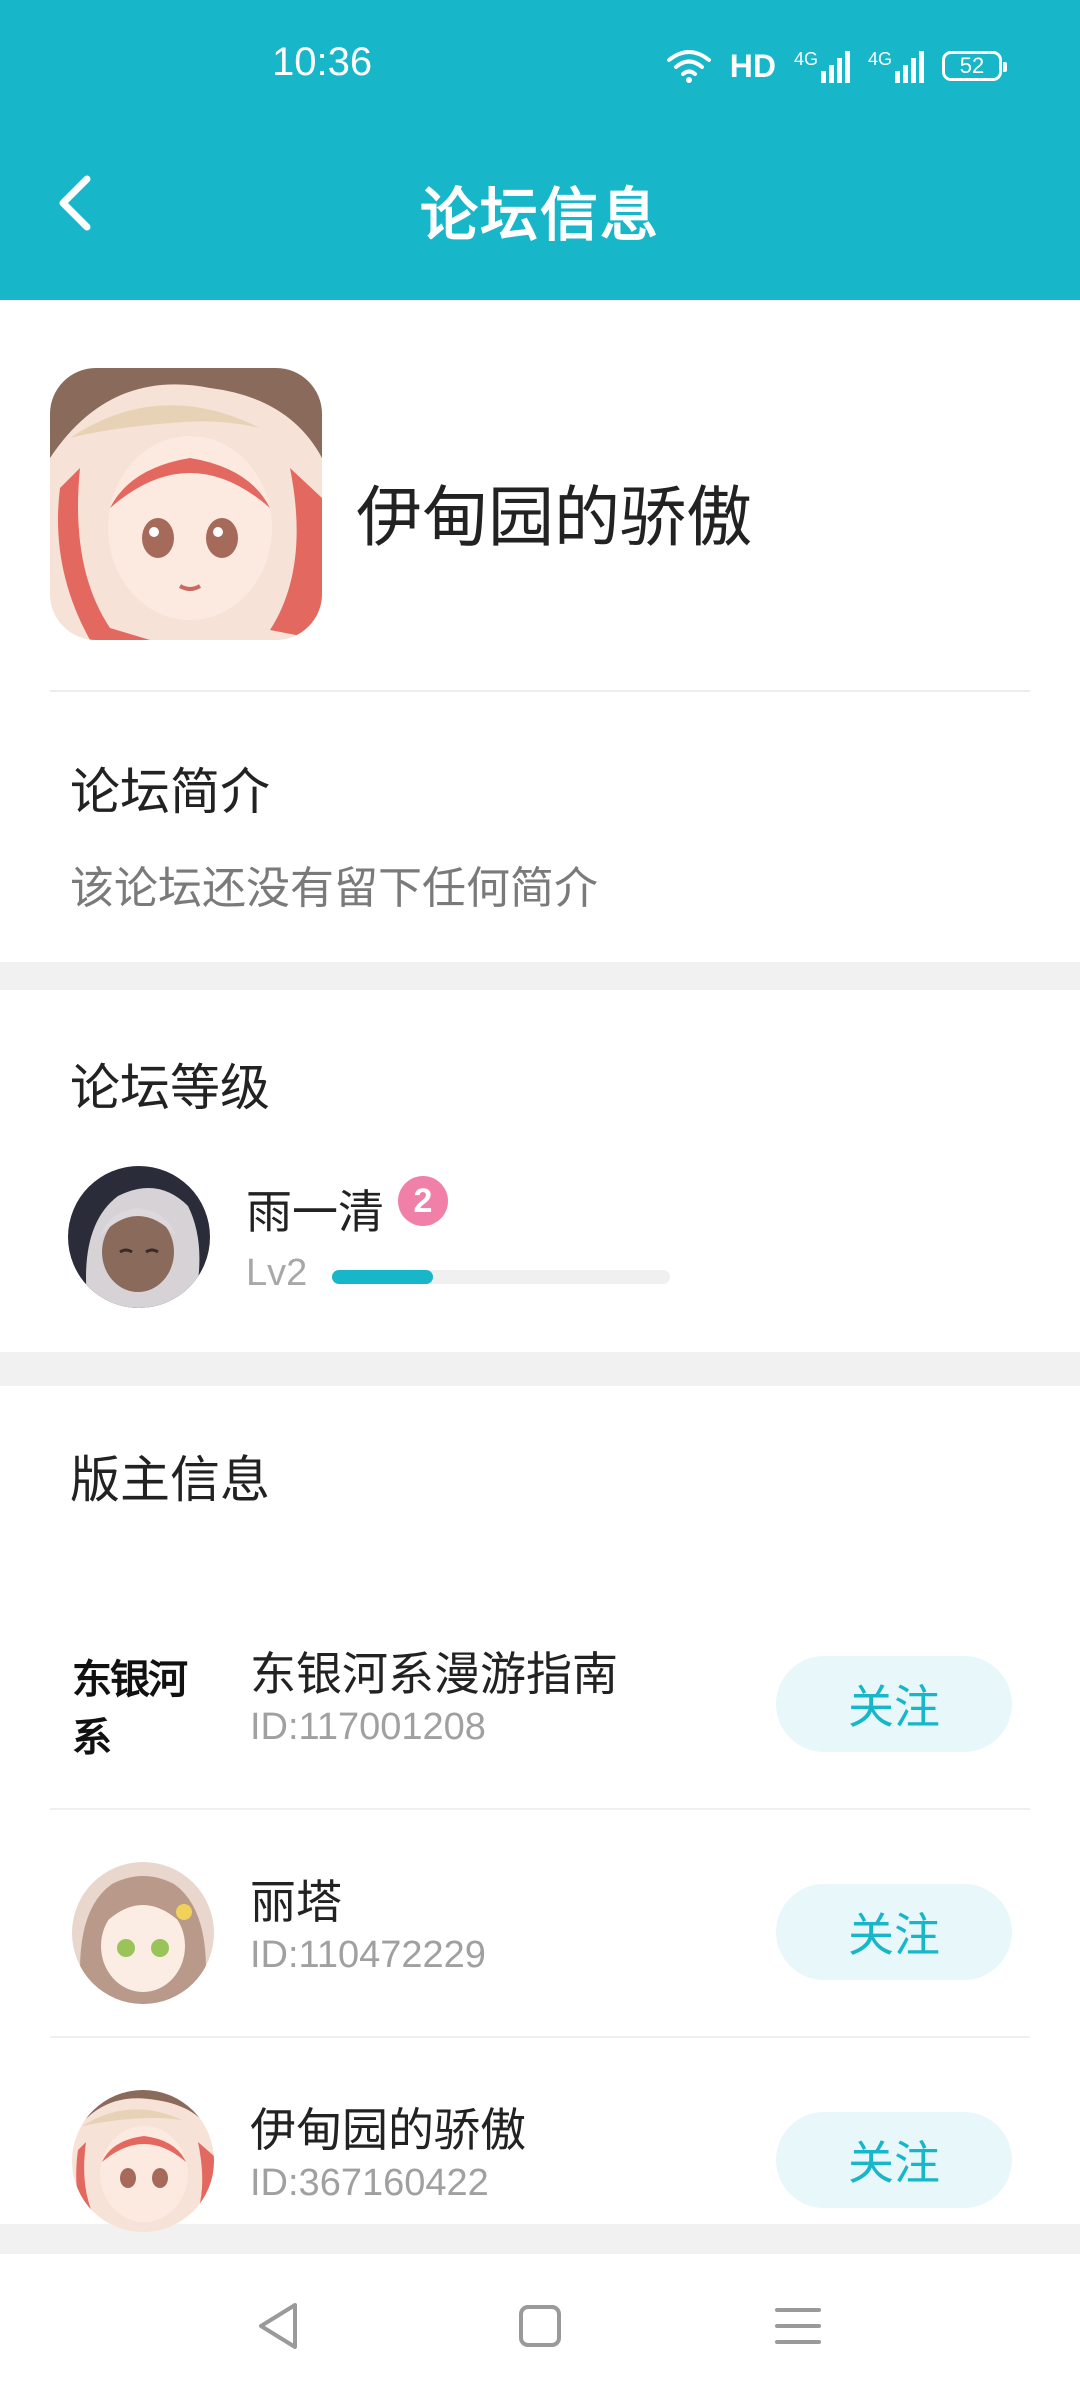 This screenshot has width=1080, height=2400. I want to click on member-avatar, so click(139, 1237).